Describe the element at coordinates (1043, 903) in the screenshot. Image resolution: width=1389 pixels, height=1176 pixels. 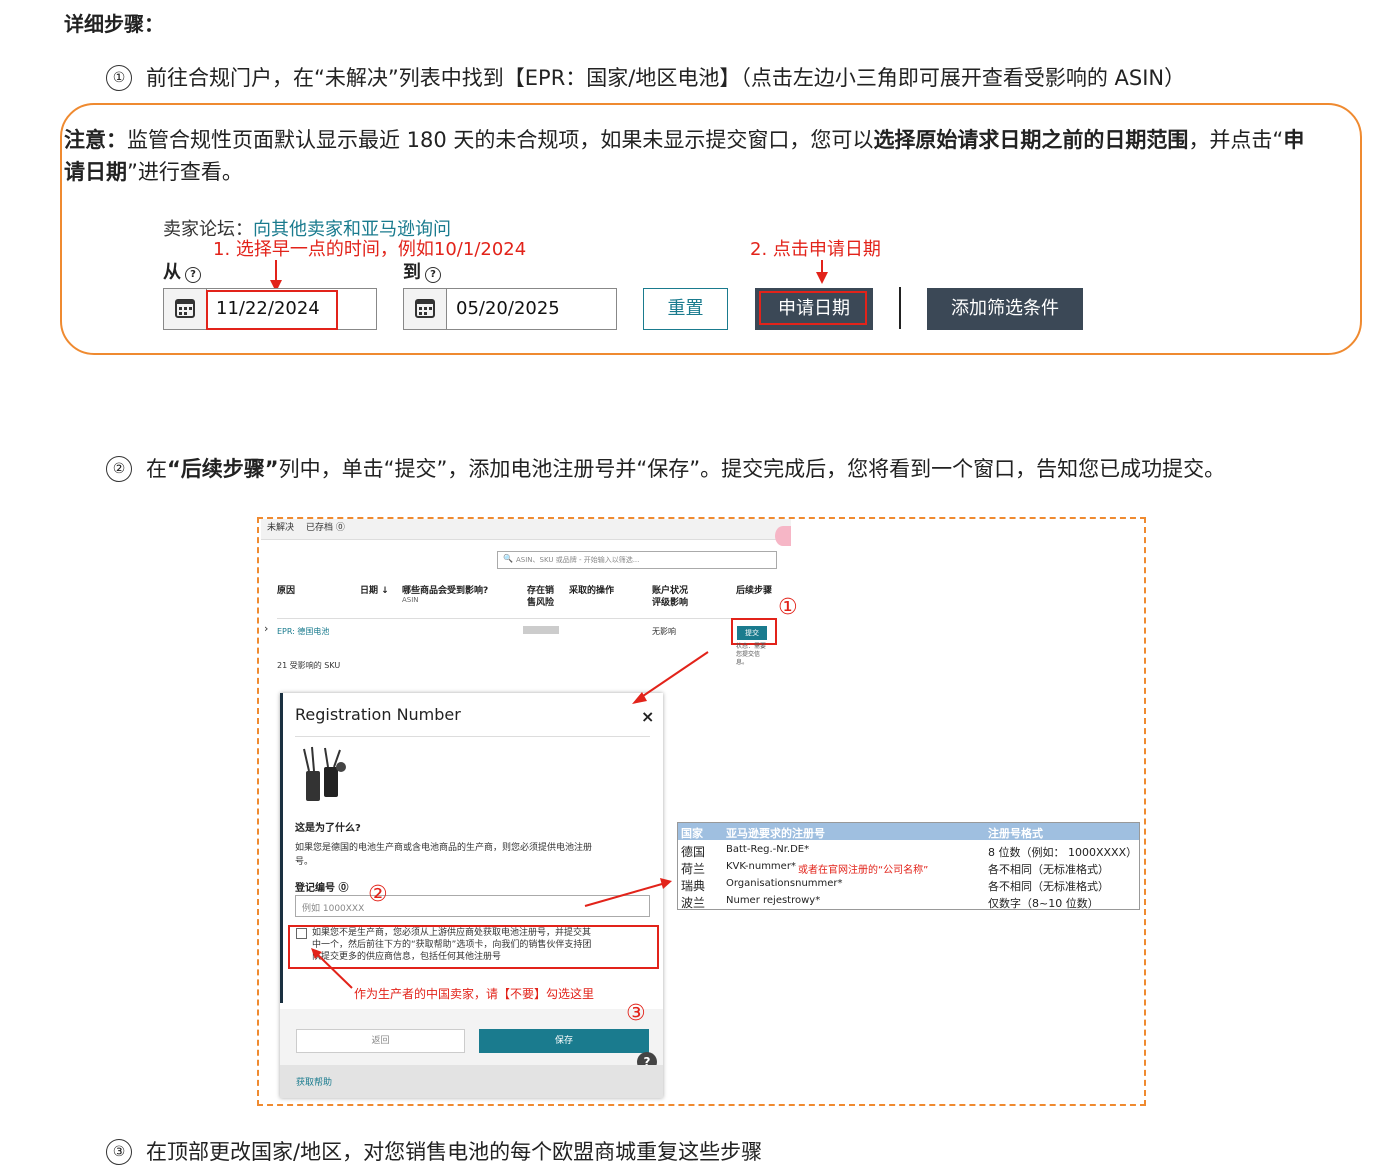
I see `row-format: 仅数字（8~10 位数）` at that location.